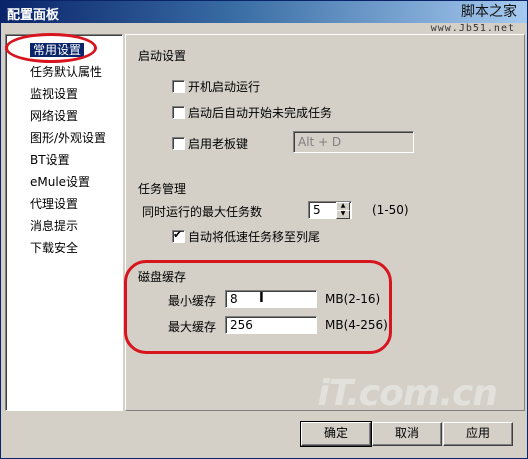  Describe the element at coordinates (336, 434) in the screenshot. I see `ok-button: 确定` at that location.